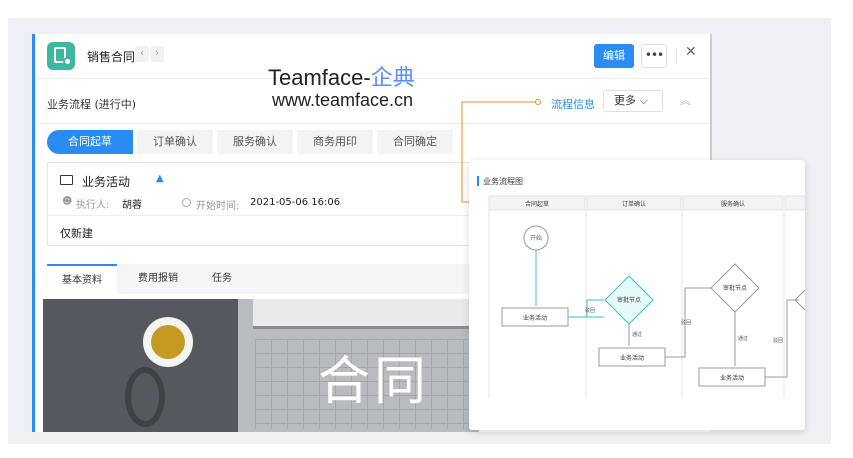  What do you see at coordinates (686, 322) in the screenshot?
I see `edge-reject-2: 驳回` at bounding box center [686, 322].